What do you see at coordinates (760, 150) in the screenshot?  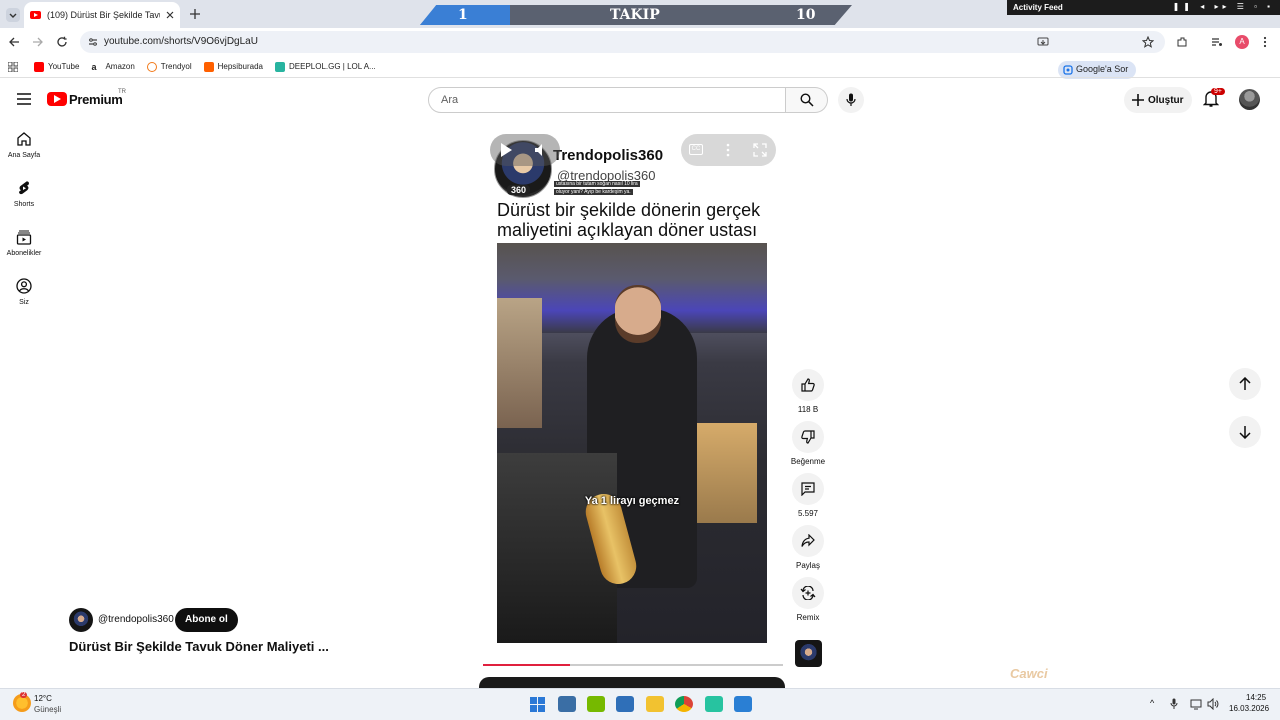 I see `fullscreen-icon` at bounding box center [760, 150].